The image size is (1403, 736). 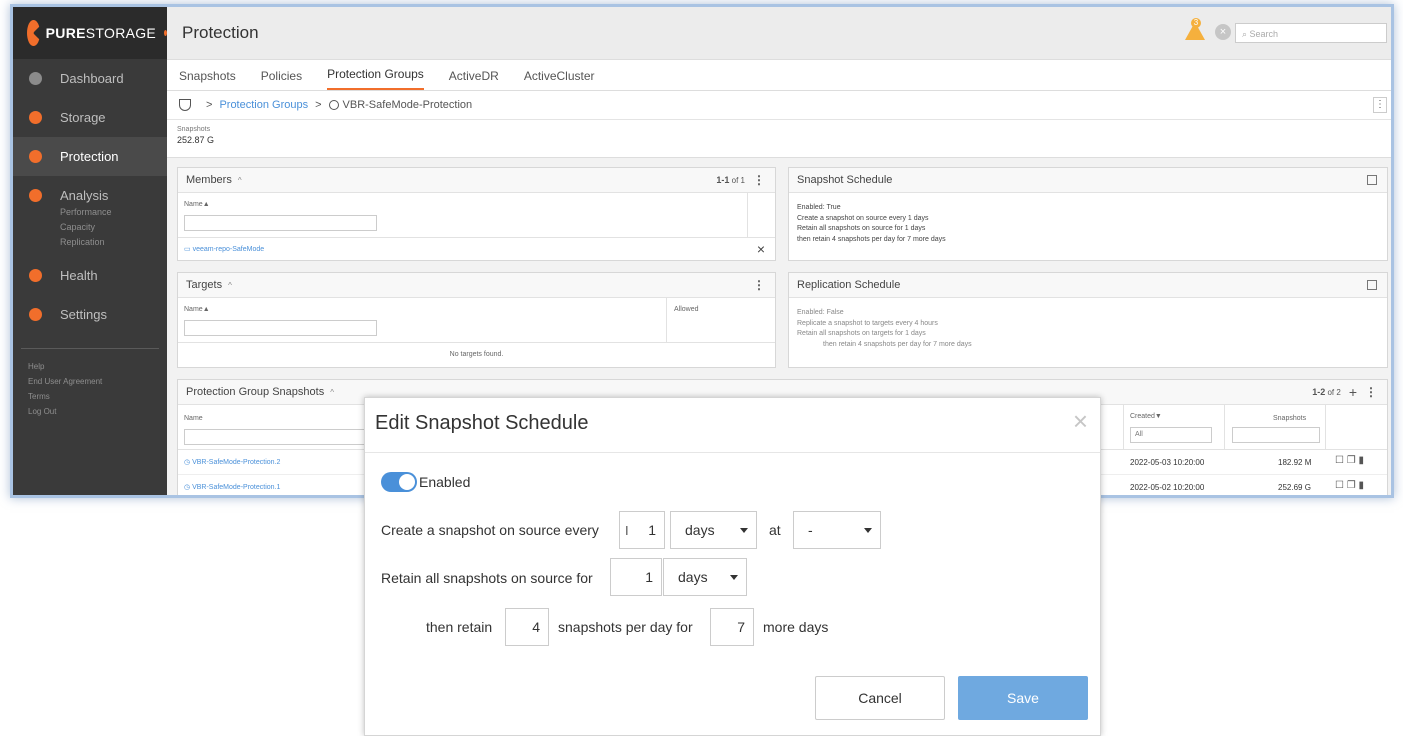 I want to click on members-title: Members, so click(x=209, y=180).